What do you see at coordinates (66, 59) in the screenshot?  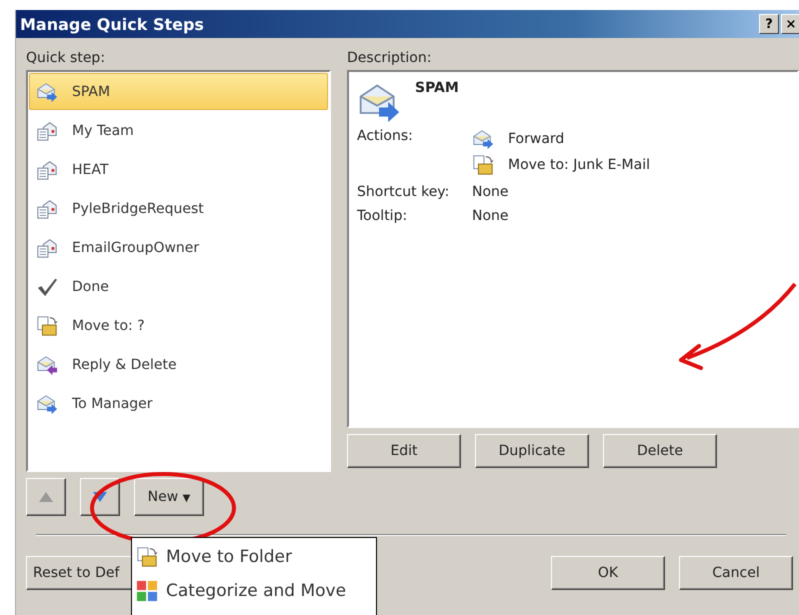 I see `quick-step-label: Quick step:` at bounding box center [66, 59].